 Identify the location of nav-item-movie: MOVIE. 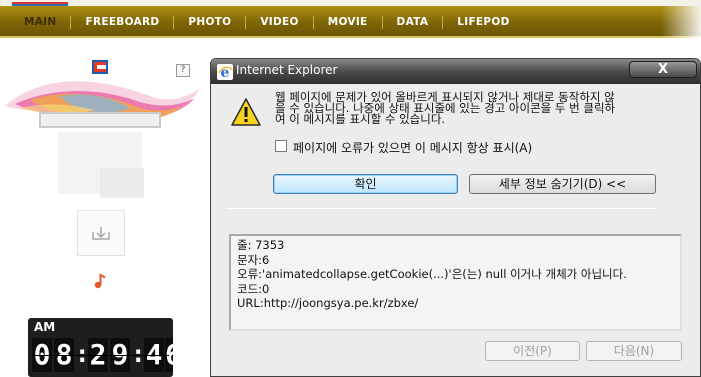
(348, 22).